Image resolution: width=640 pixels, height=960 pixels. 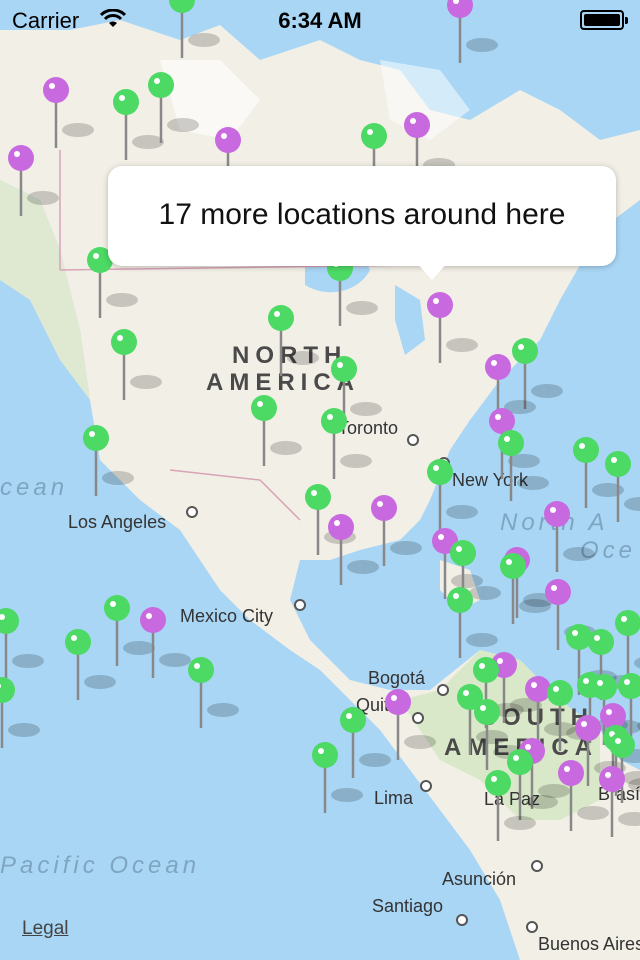 I want to click on ocean-label-south-pacific: Pacific Ocean, so click(x=100, y=865).